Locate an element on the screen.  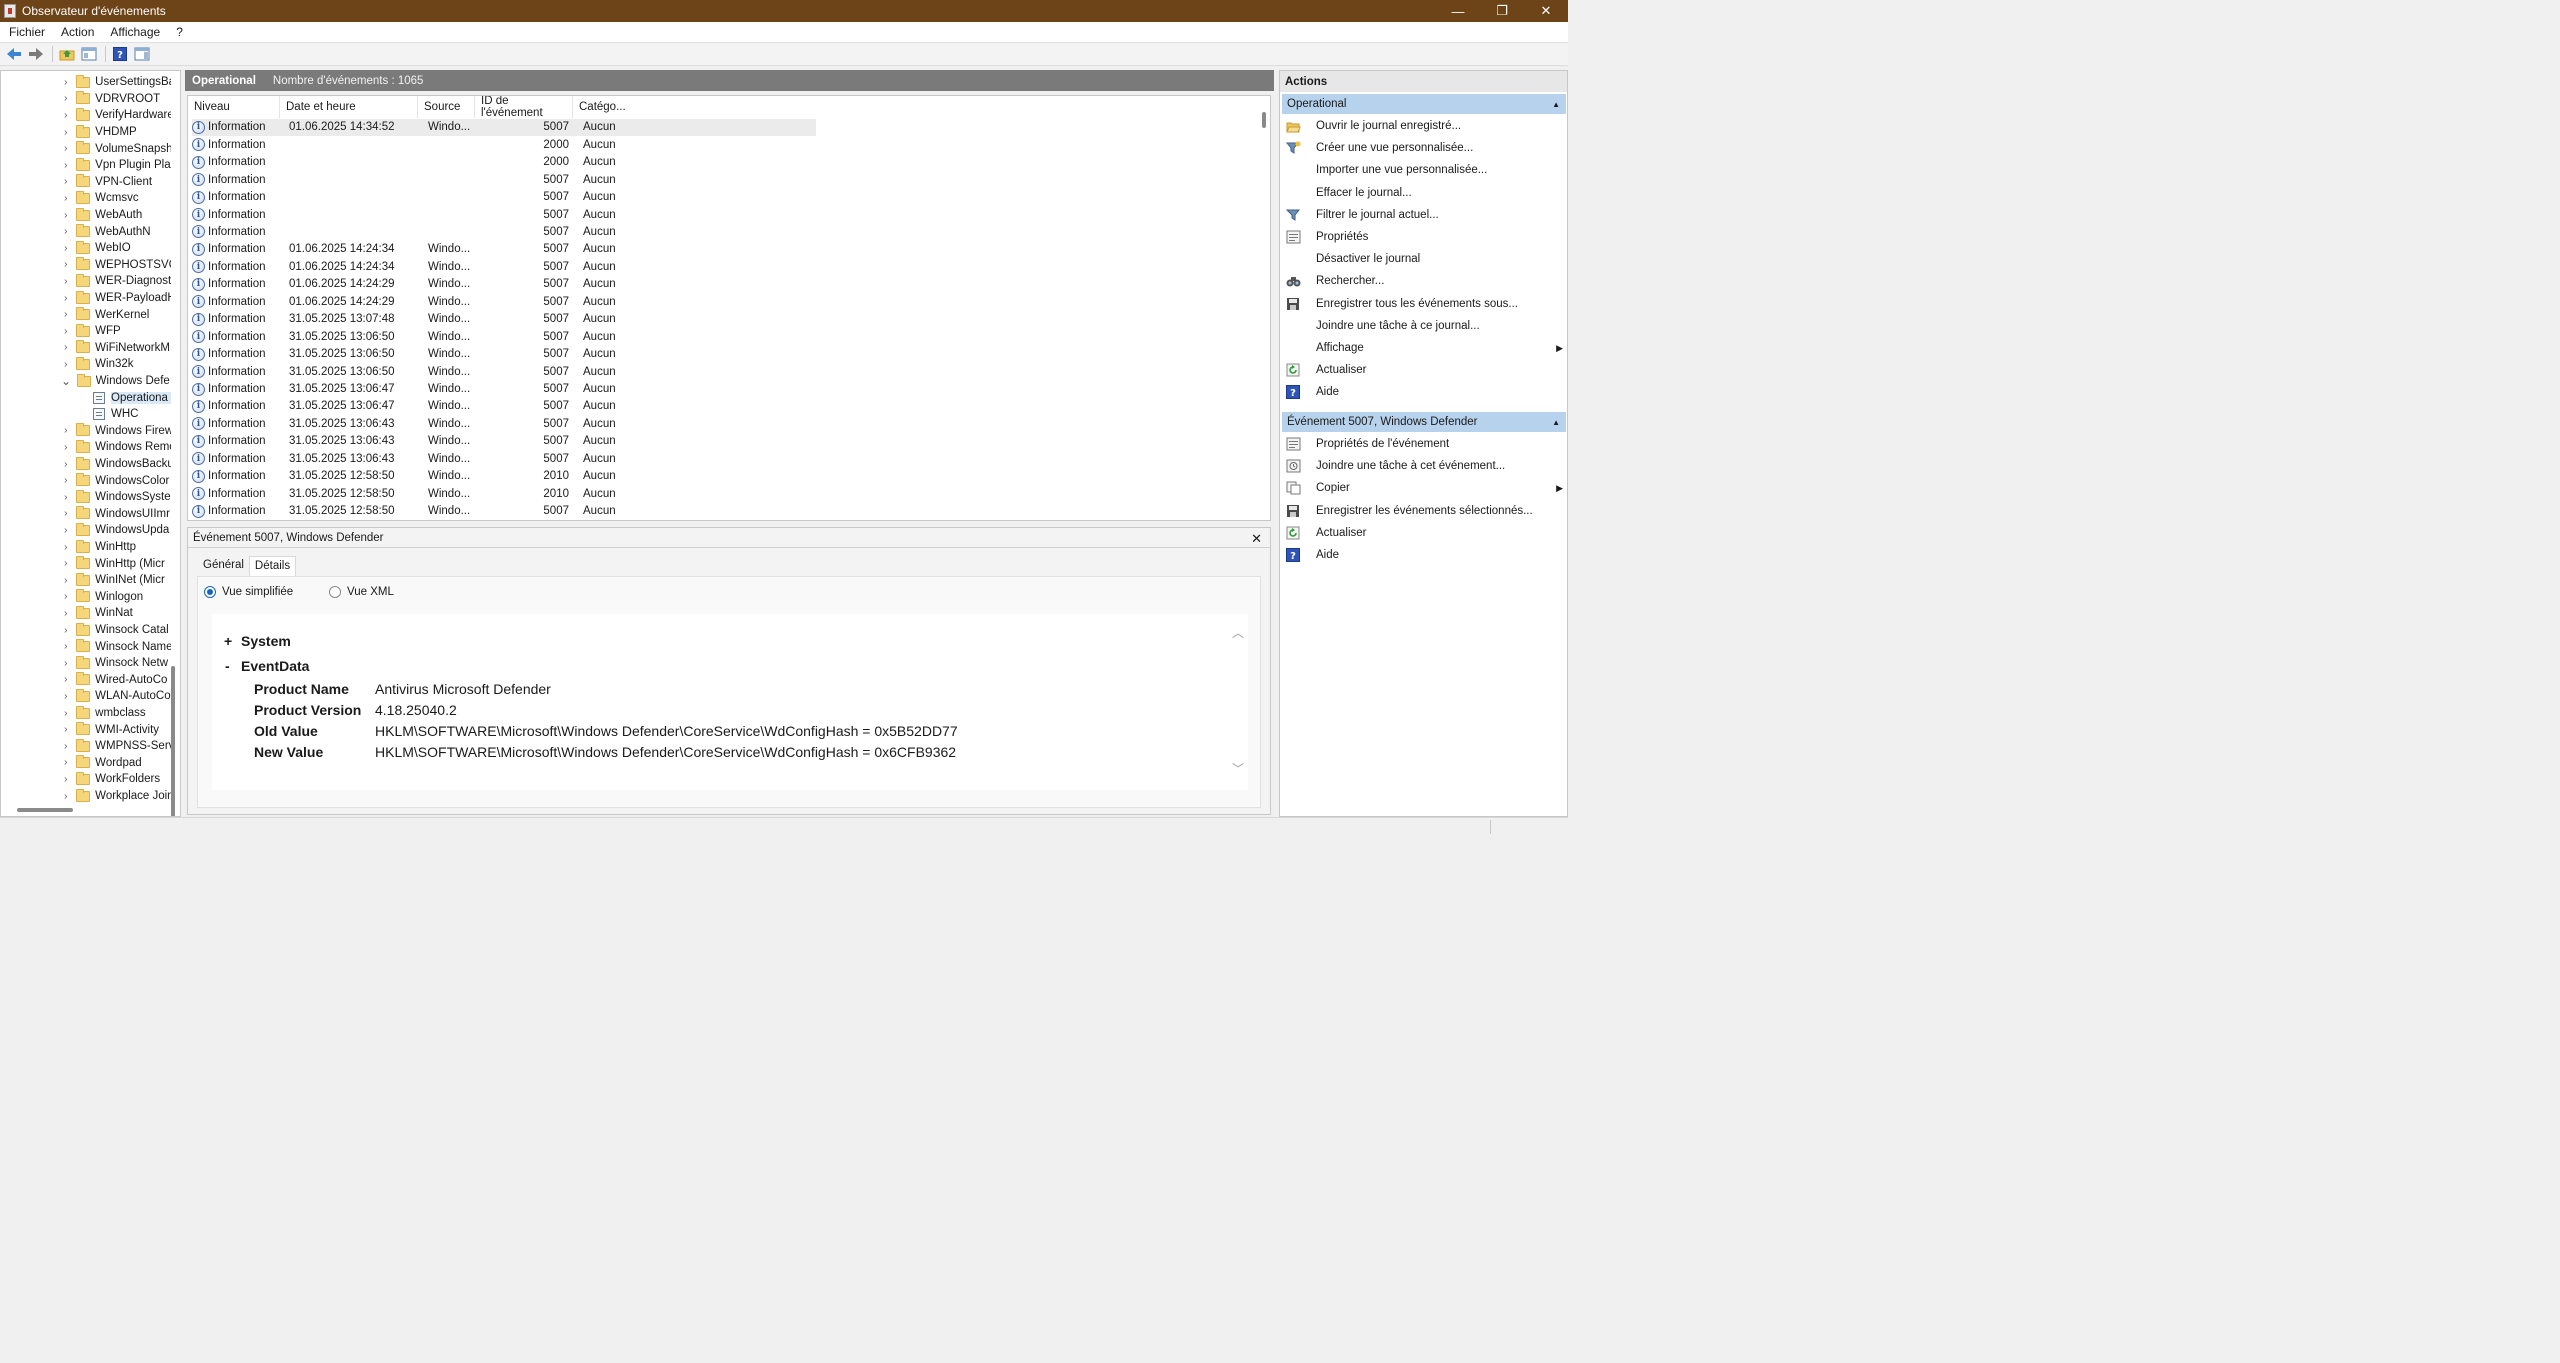
tree-folder-item: › Windows Remo is located at coordinates (86, 447).